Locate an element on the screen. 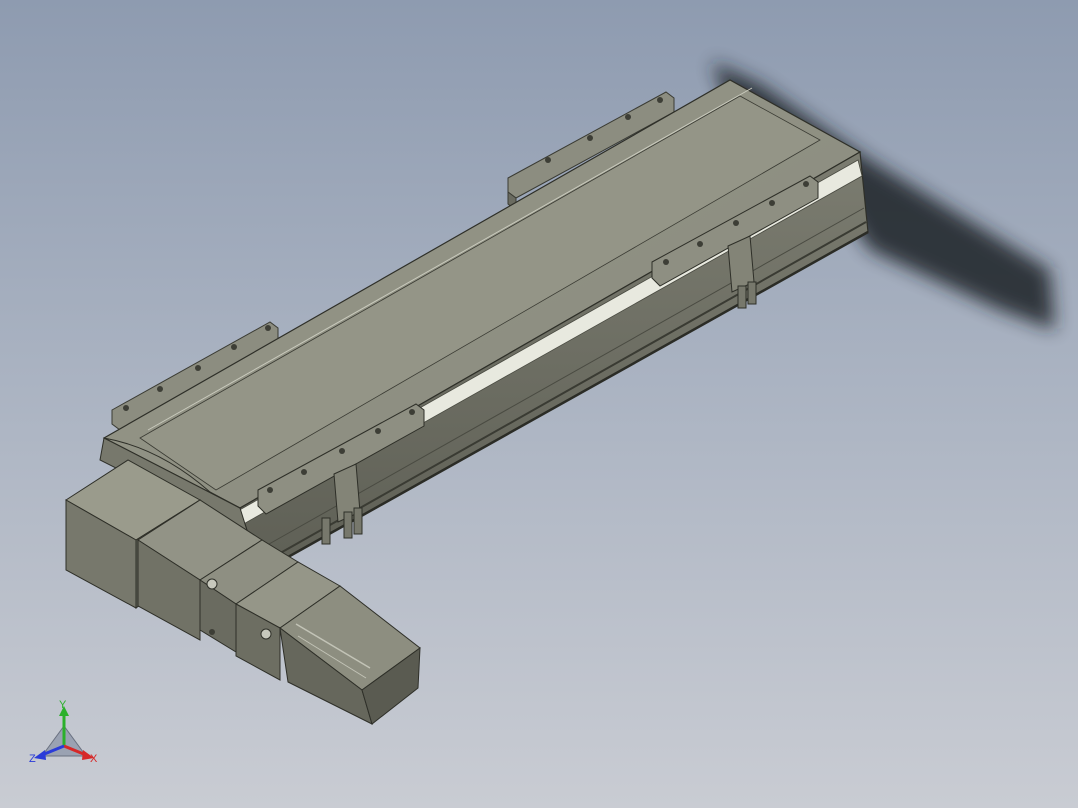 This screenshot has height=808, width=1078. z-axis-arrow-icon is located at coordinates (40, 755).